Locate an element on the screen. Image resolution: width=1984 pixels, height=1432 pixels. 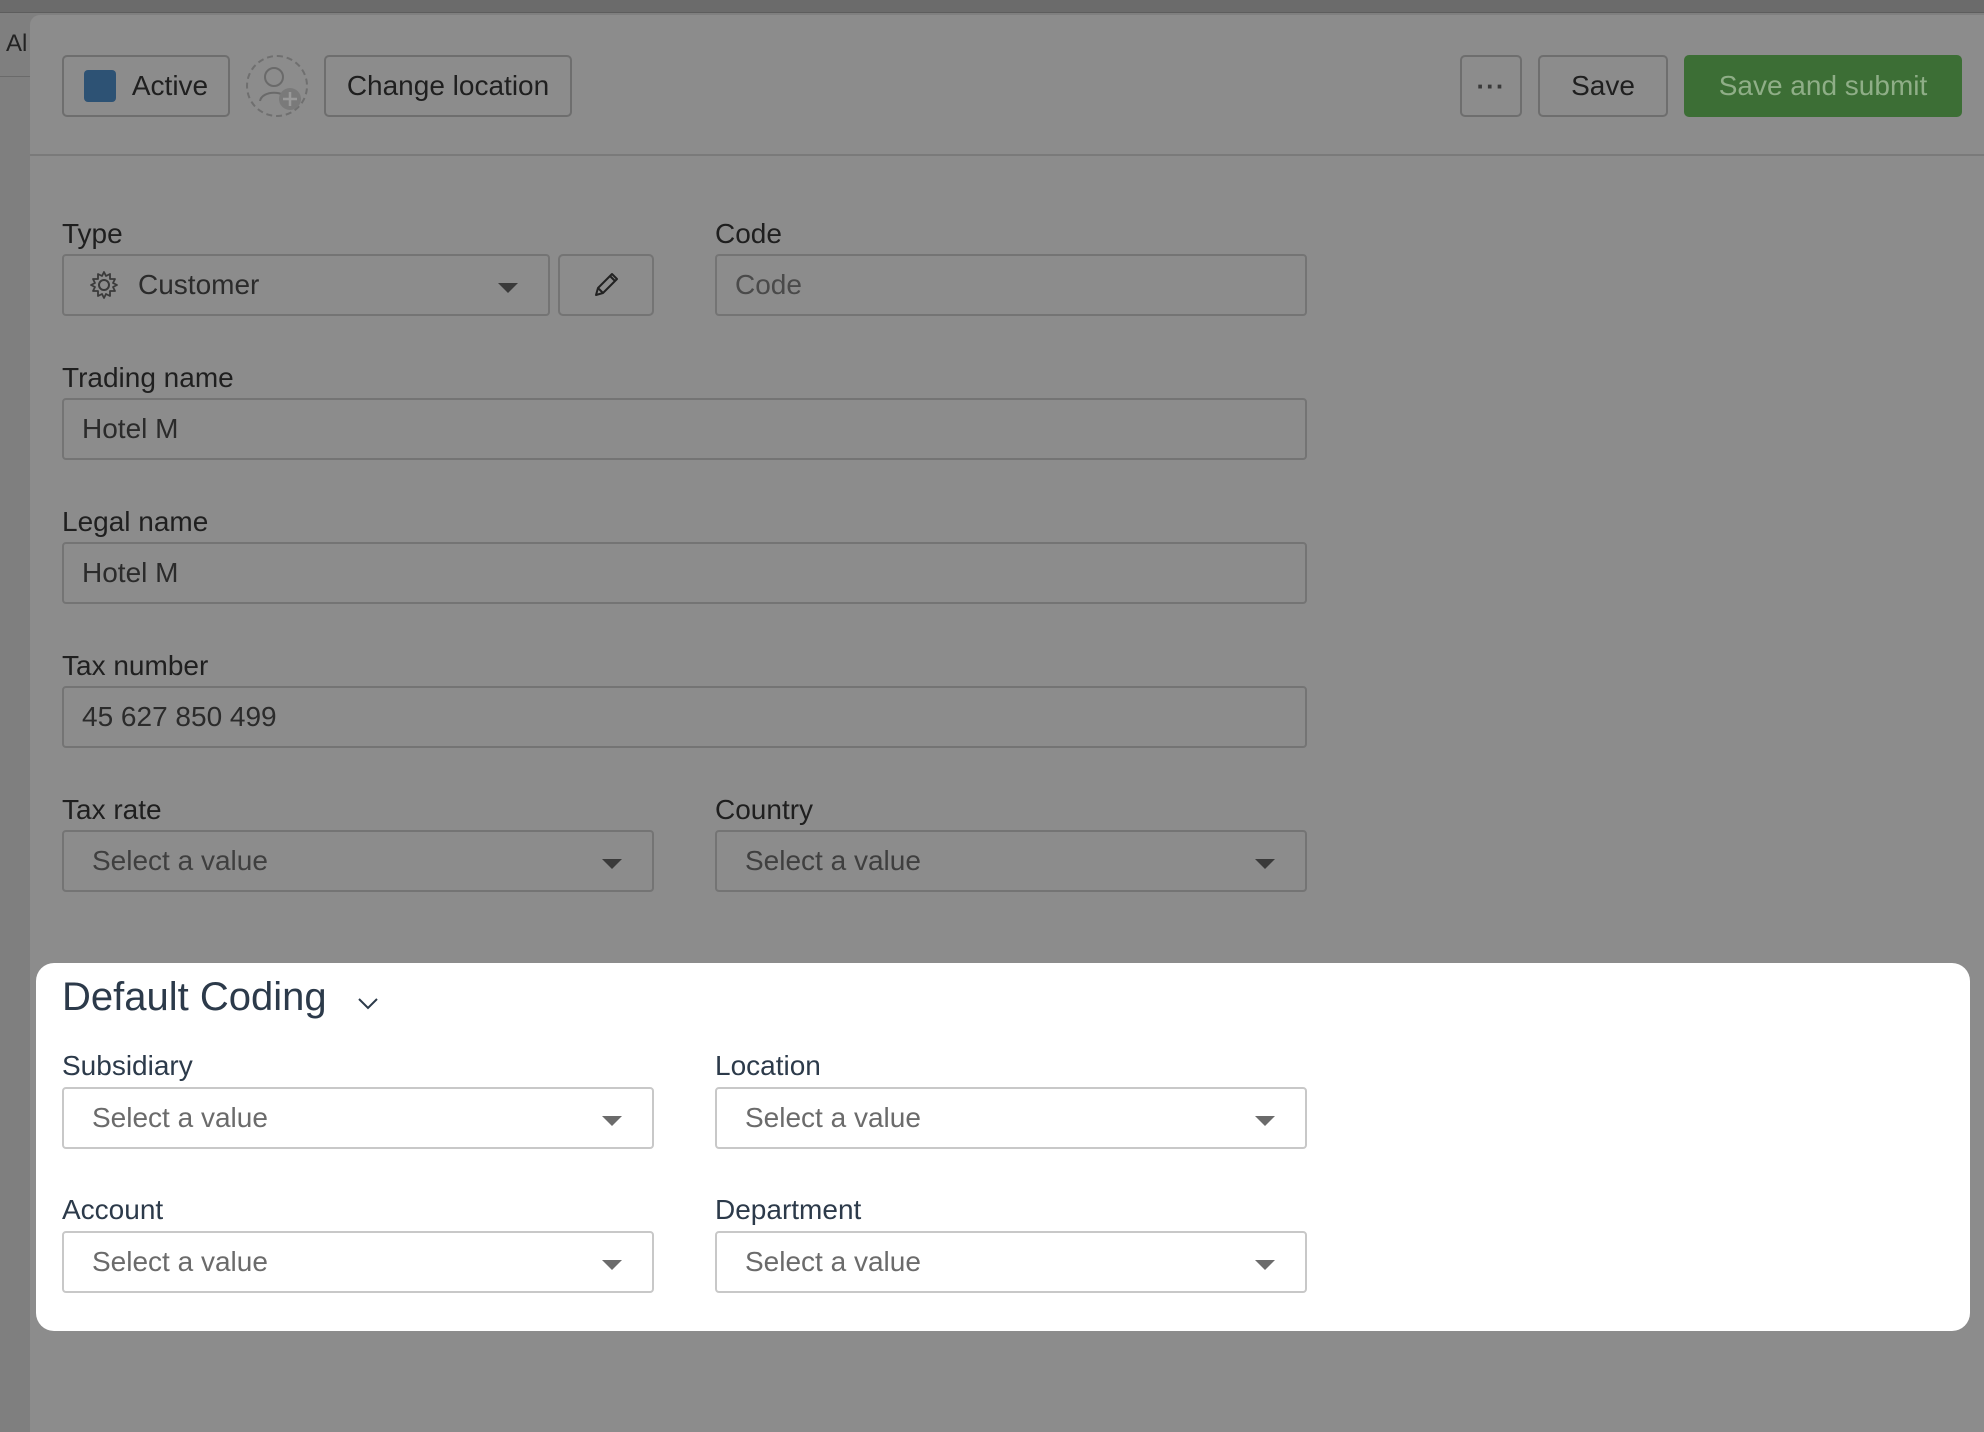
account-select: Select a value is located at coordinates (358, 1262).